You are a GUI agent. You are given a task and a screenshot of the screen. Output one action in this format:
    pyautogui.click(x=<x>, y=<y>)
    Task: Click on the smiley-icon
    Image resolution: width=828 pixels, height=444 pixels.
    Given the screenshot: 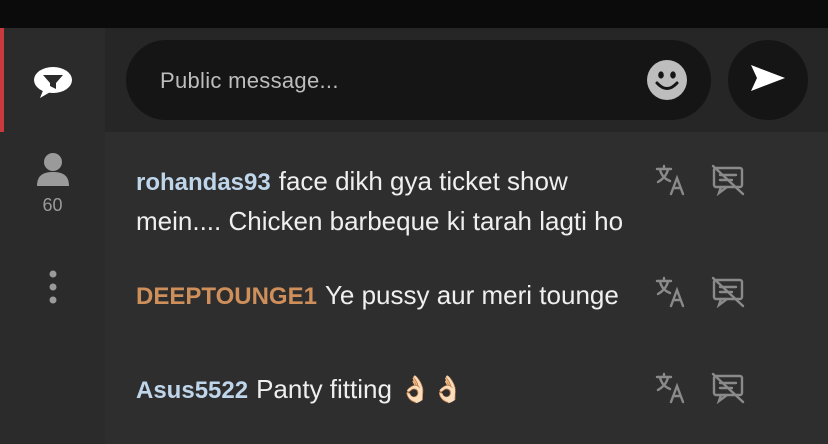 What is the action you would take?
    pyautogui.click(x=667, y=82)
    